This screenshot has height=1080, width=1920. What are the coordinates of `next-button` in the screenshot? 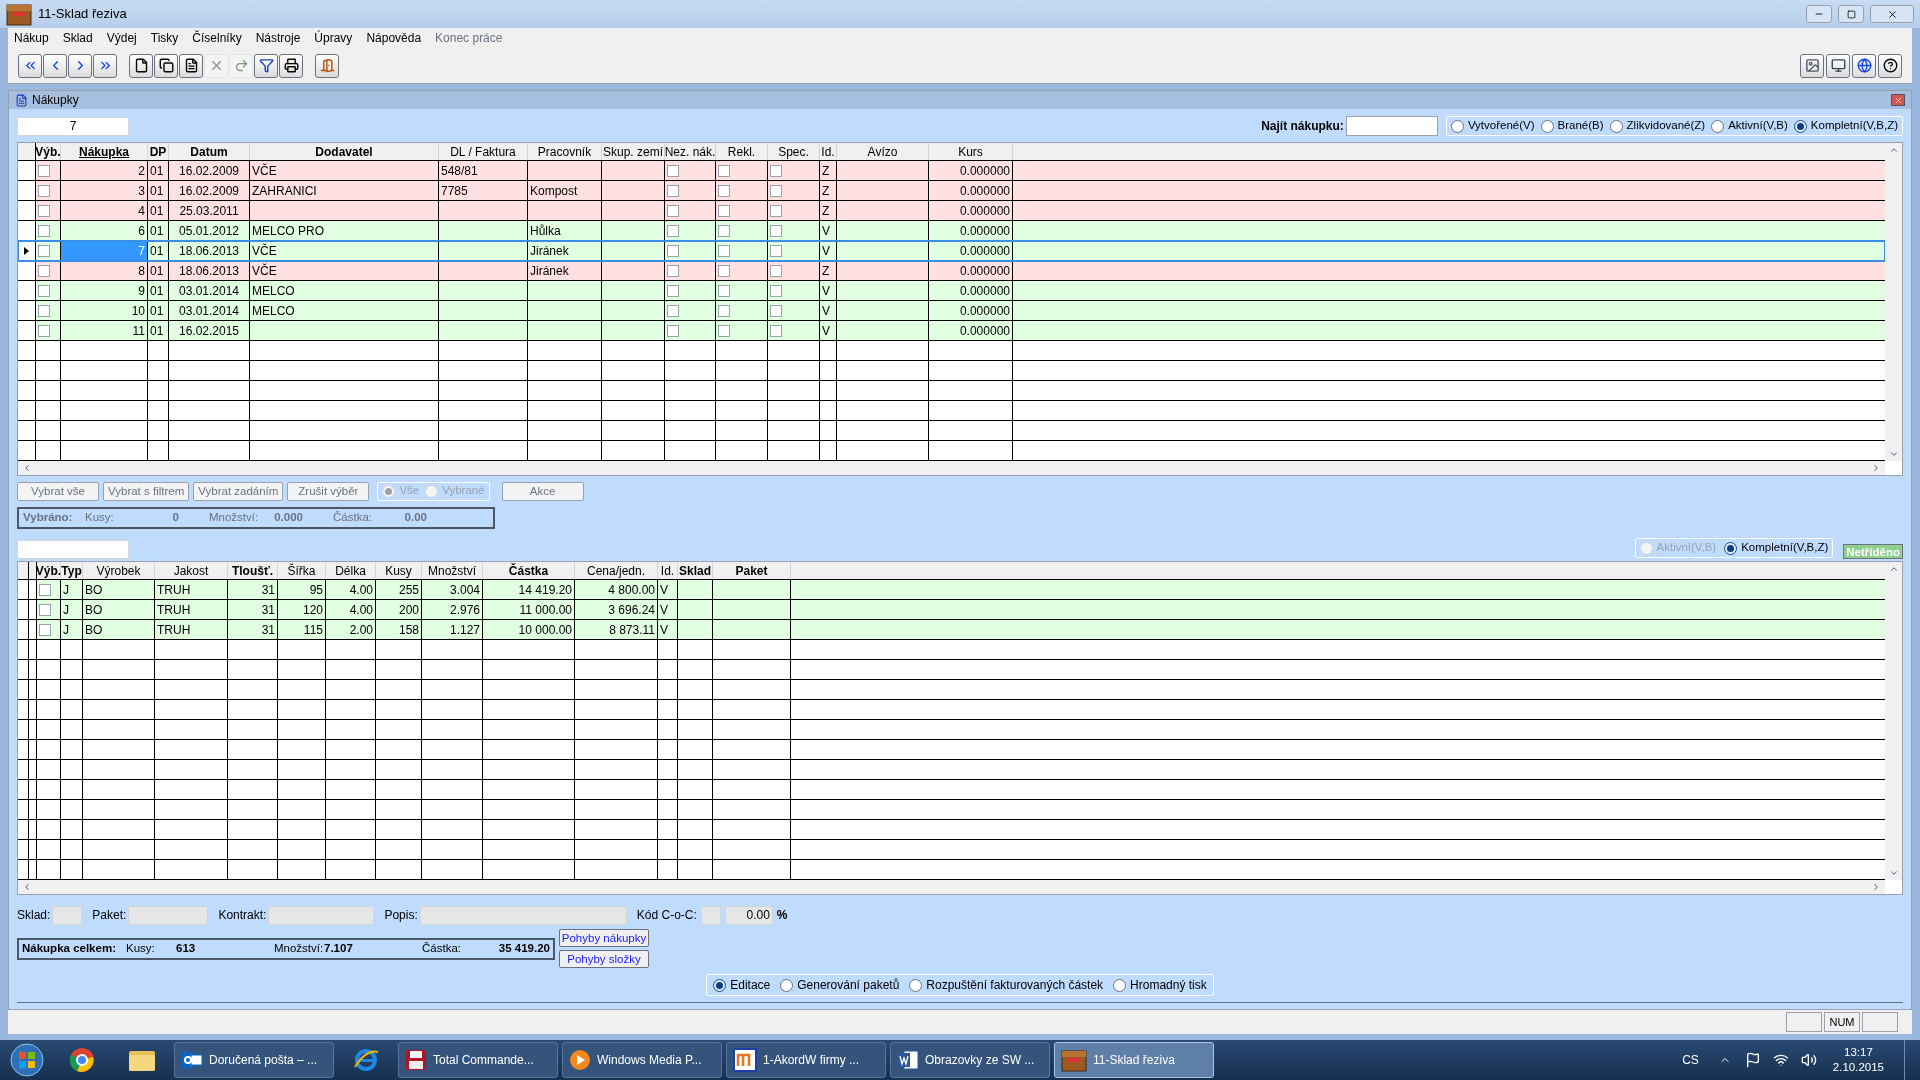 It's located at (80, 65).